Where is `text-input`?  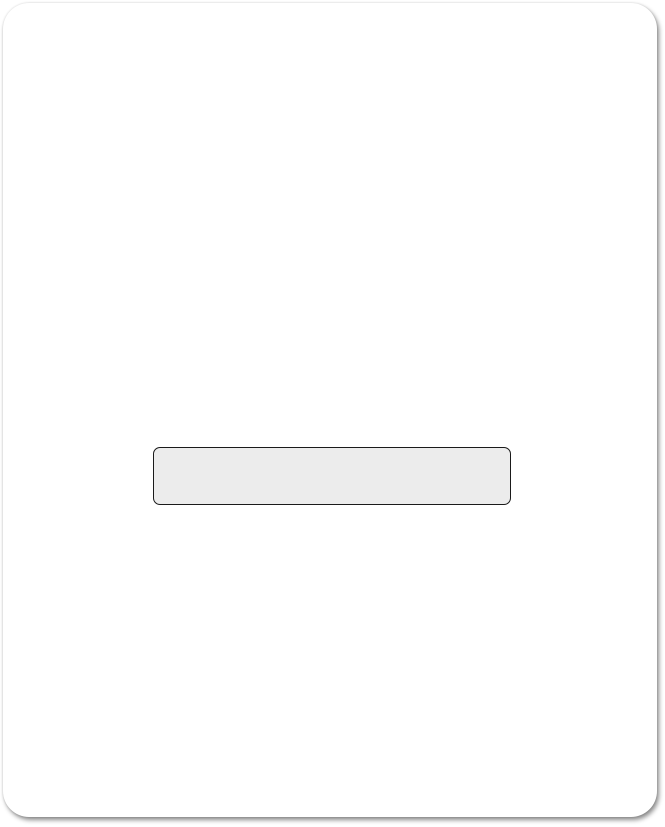 text-input is located at coordinates (332, 476).